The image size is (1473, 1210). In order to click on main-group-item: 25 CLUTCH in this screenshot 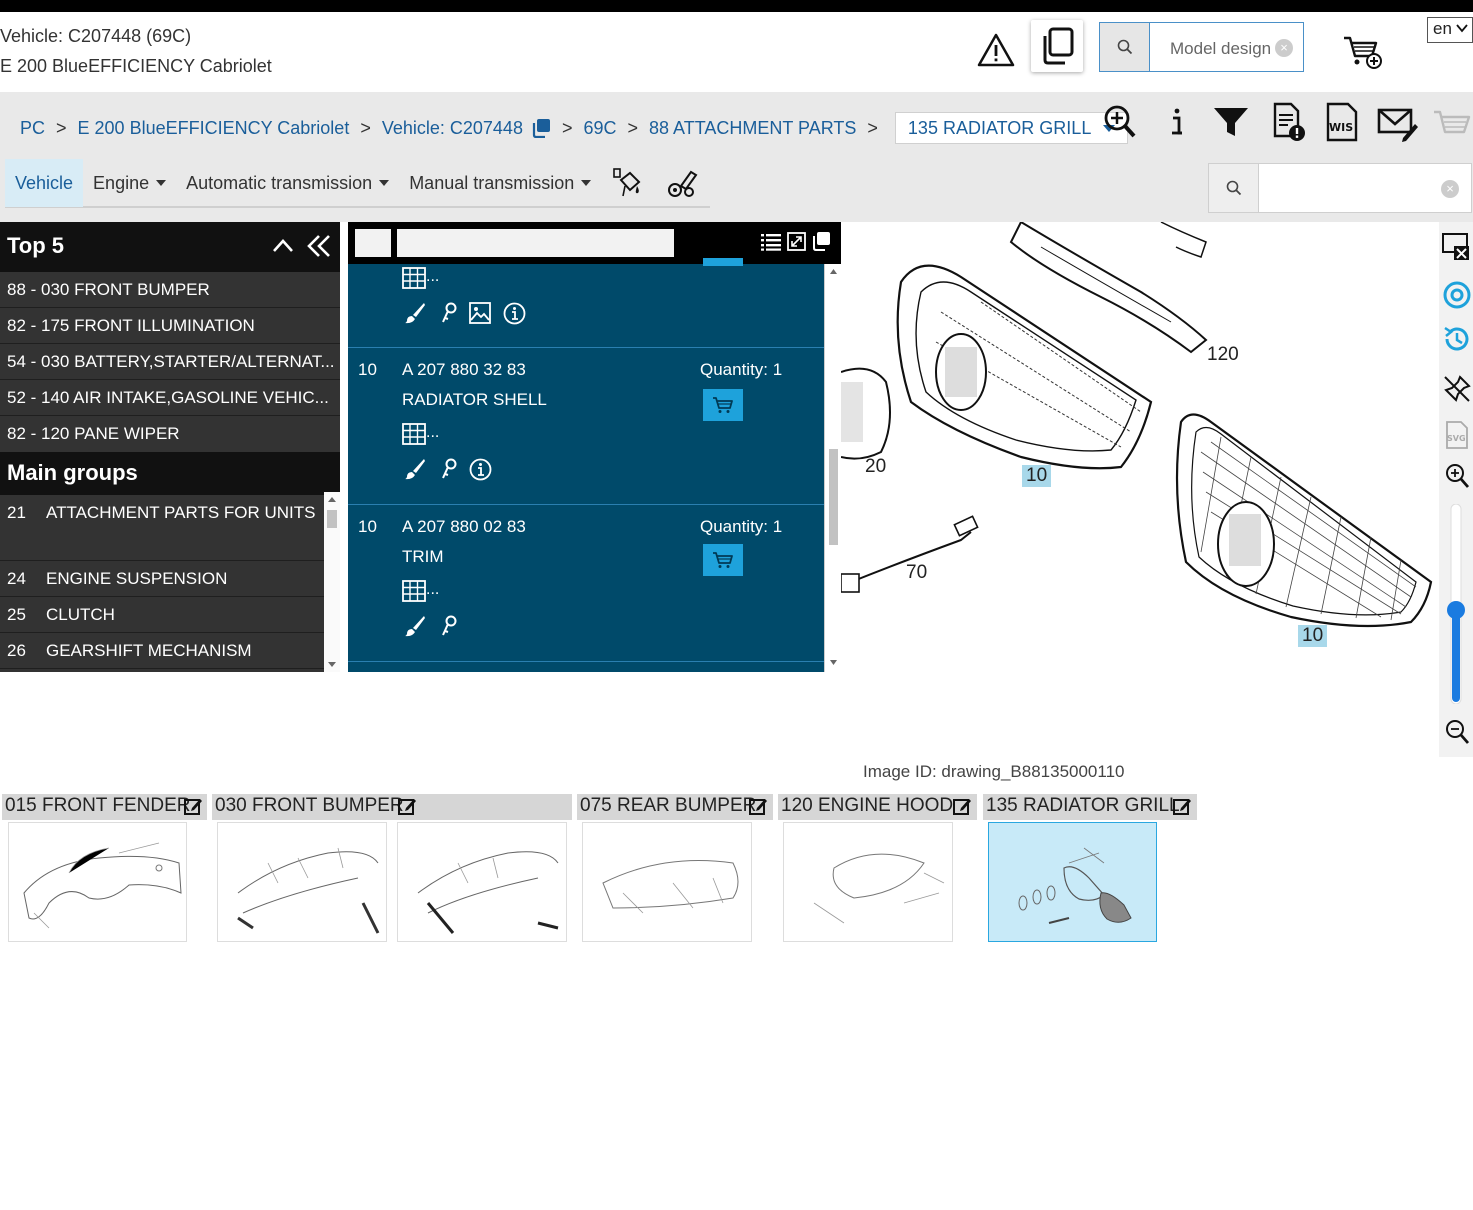, I will do `click(162, 615)`.